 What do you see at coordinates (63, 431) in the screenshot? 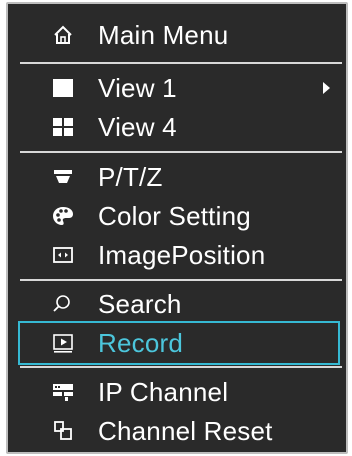
I see `channel-reset-icon` at bounding box center [63, 431].